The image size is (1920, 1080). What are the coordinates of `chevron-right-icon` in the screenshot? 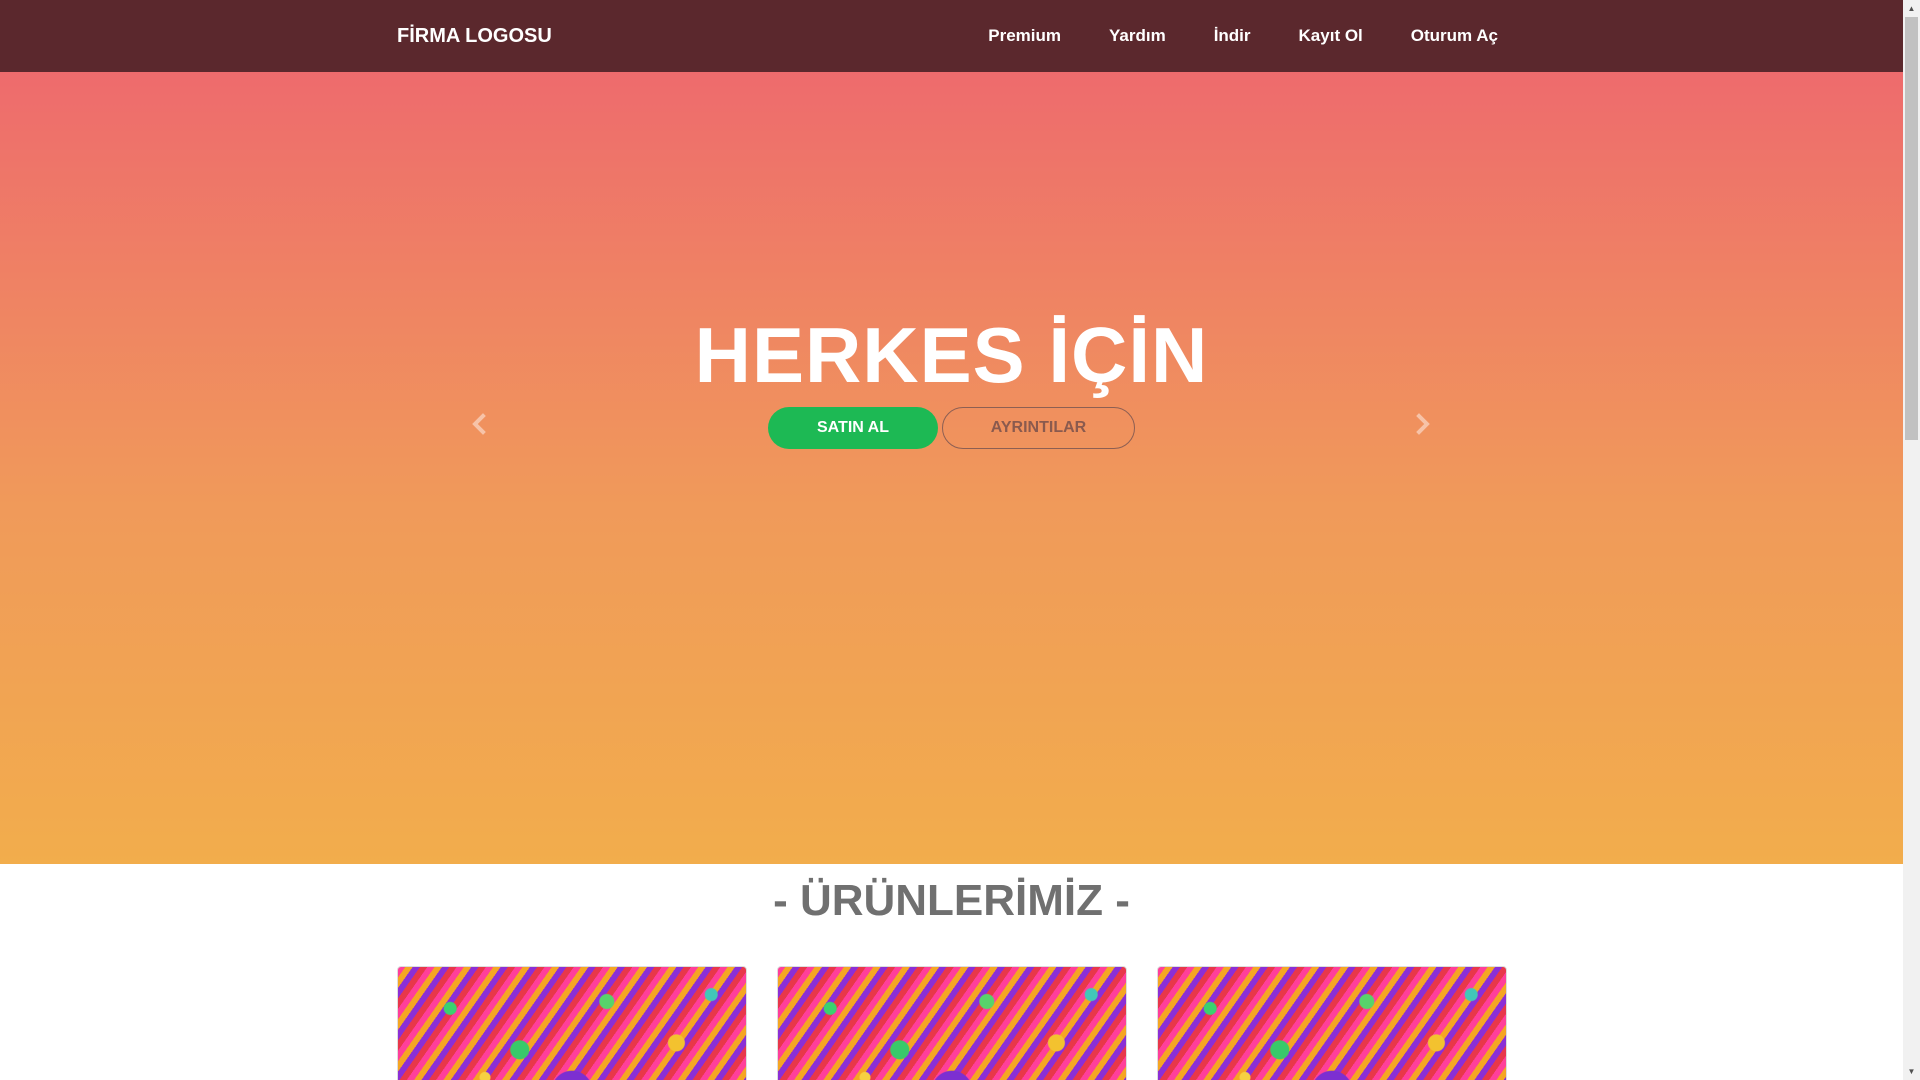 It's located at (1423, 424).